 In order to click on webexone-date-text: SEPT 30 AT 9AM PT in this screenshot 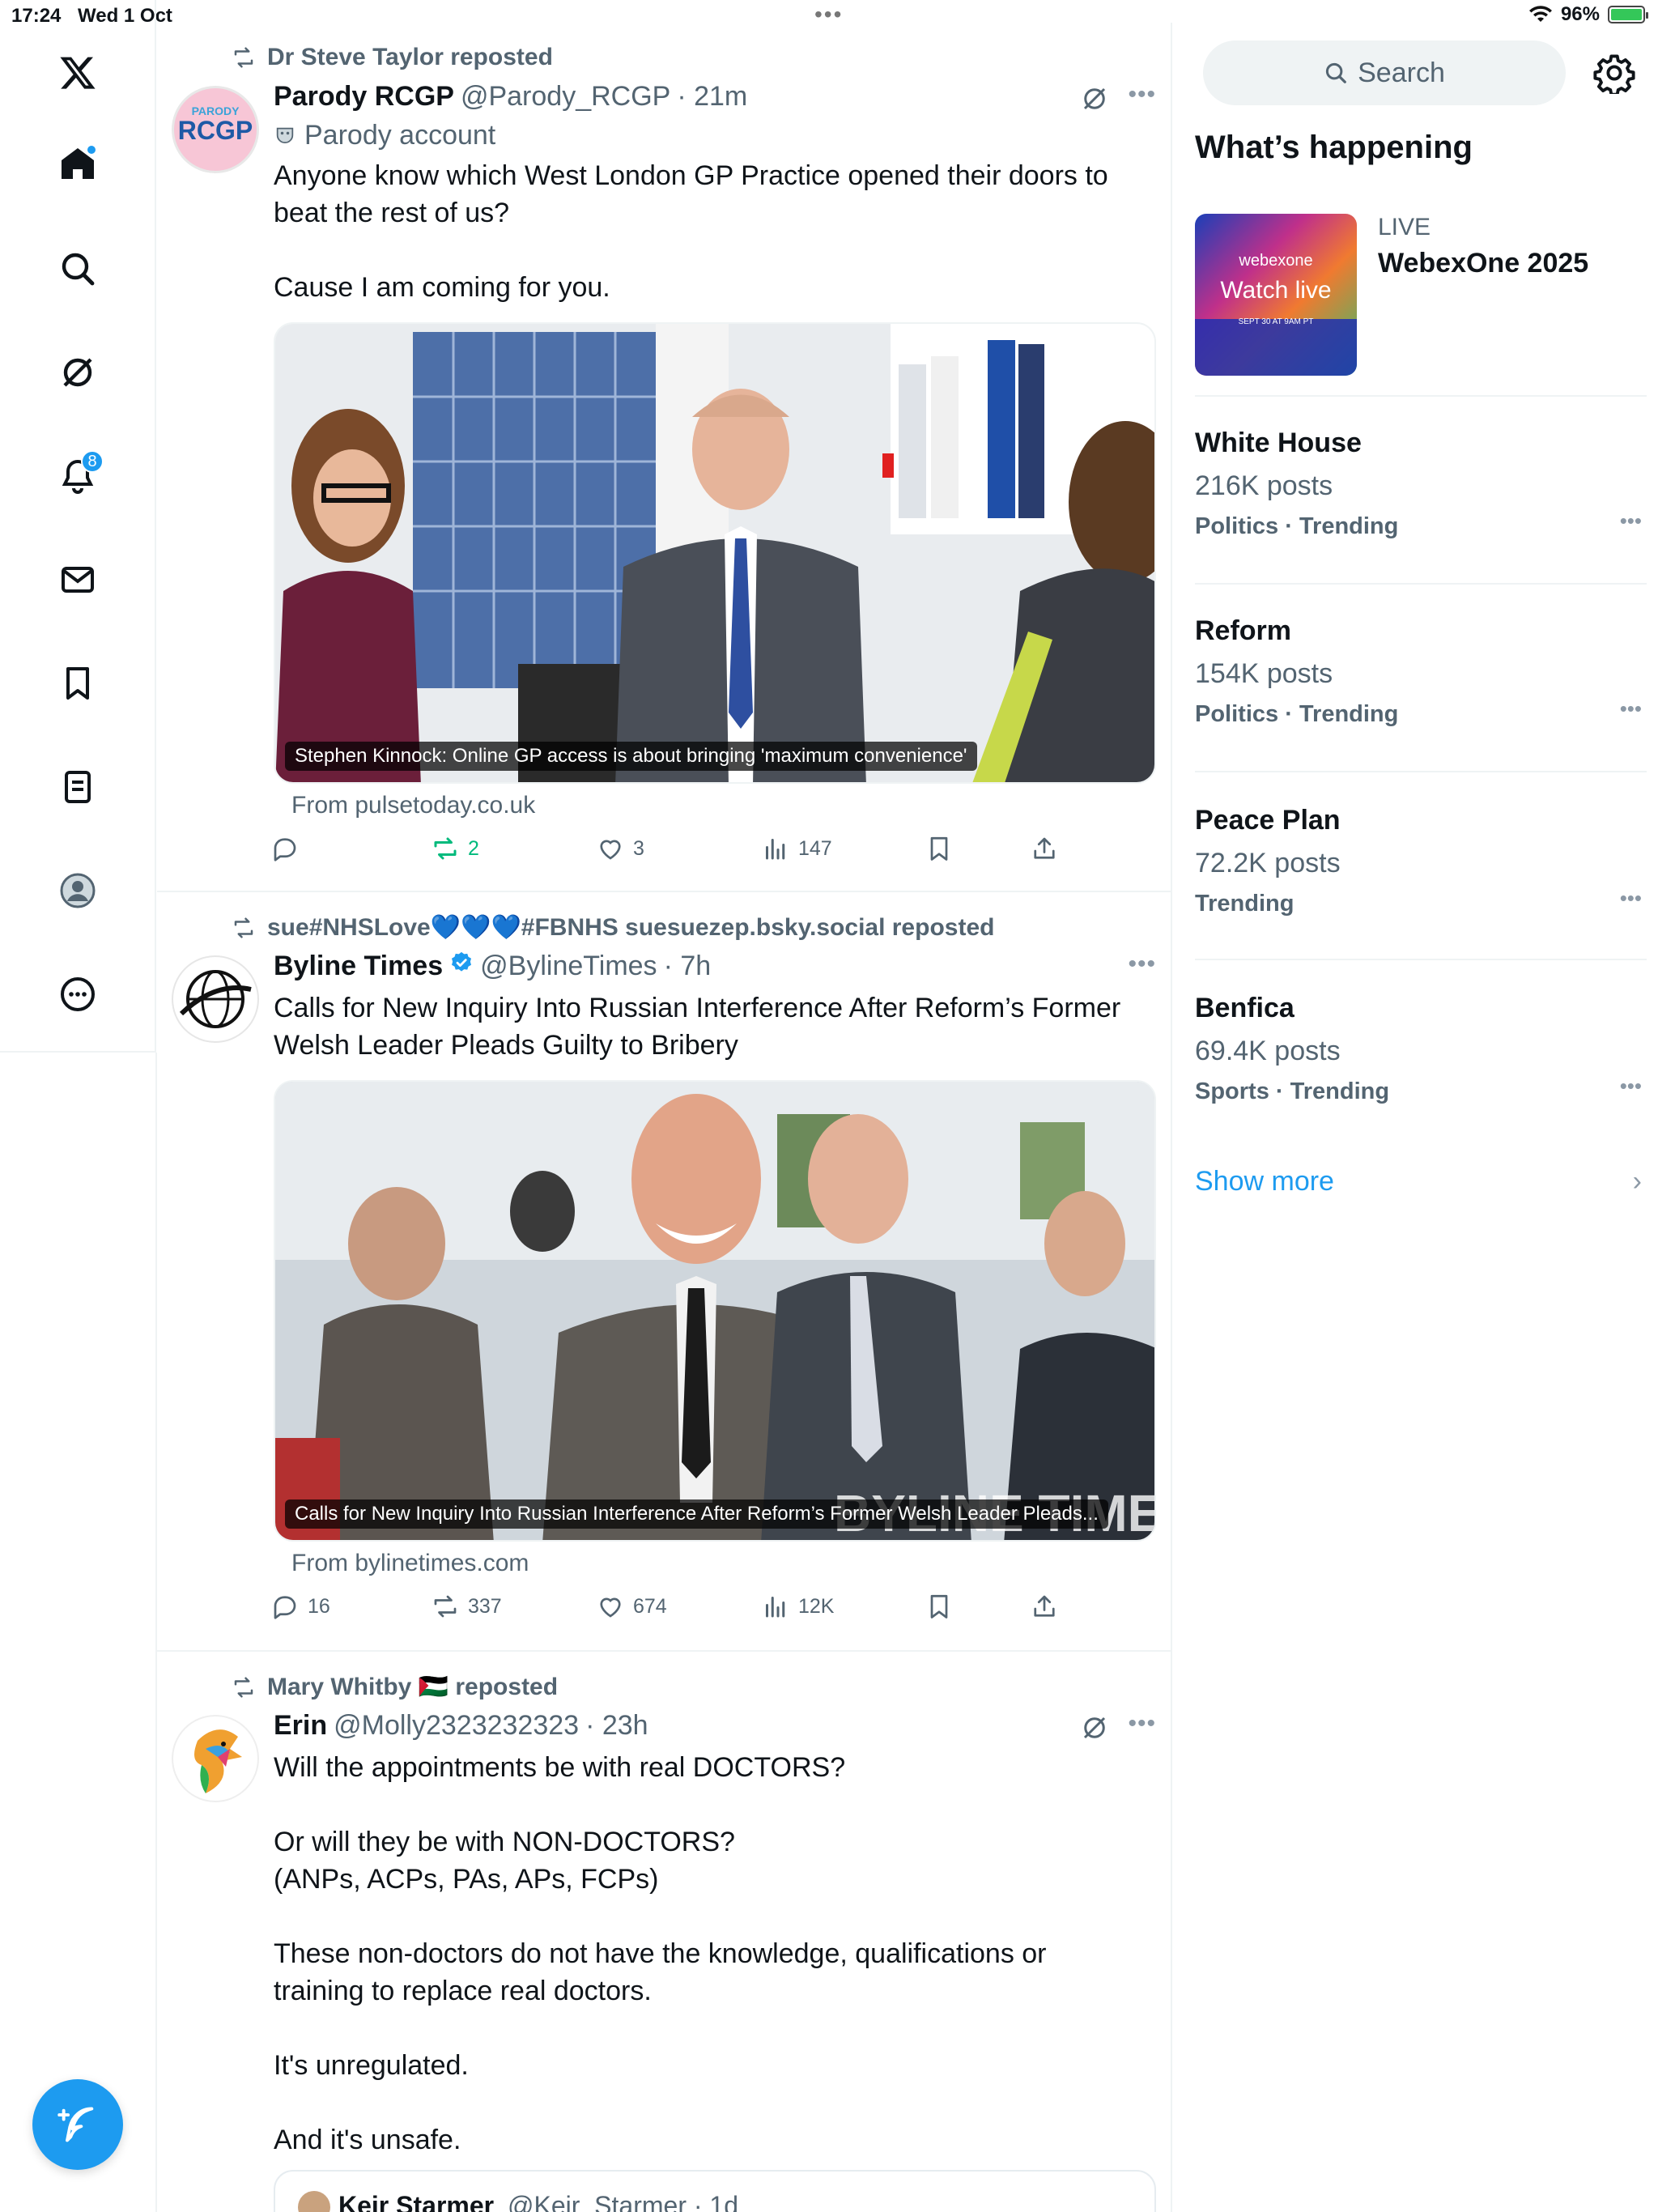, I will do `click(1276, 322)`.